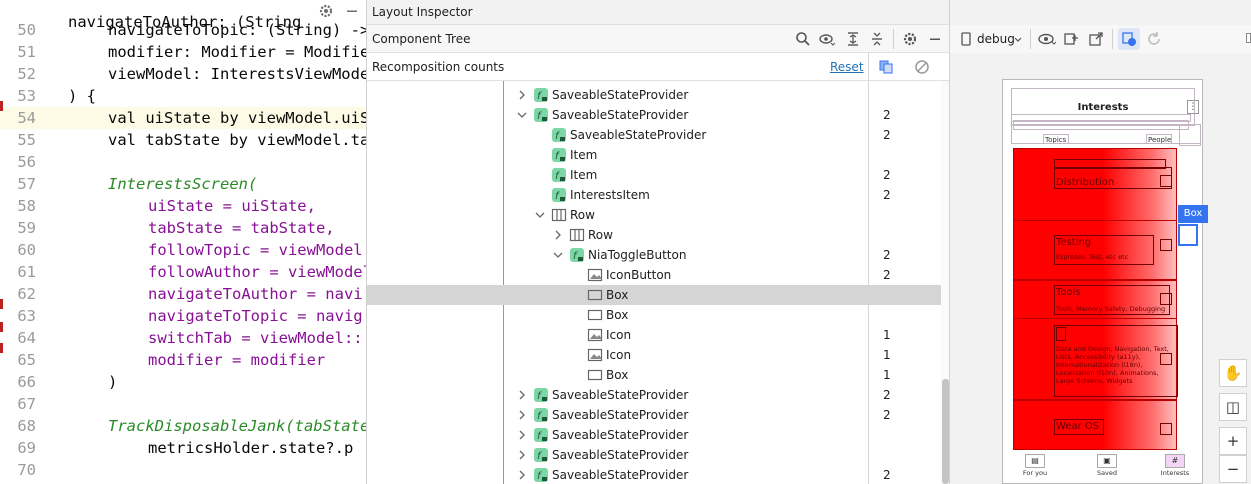 Image resolution: width=1251 pixels, height=484 pixels. I want to click on code-text: uiState = uiState,, so click(232, 206).